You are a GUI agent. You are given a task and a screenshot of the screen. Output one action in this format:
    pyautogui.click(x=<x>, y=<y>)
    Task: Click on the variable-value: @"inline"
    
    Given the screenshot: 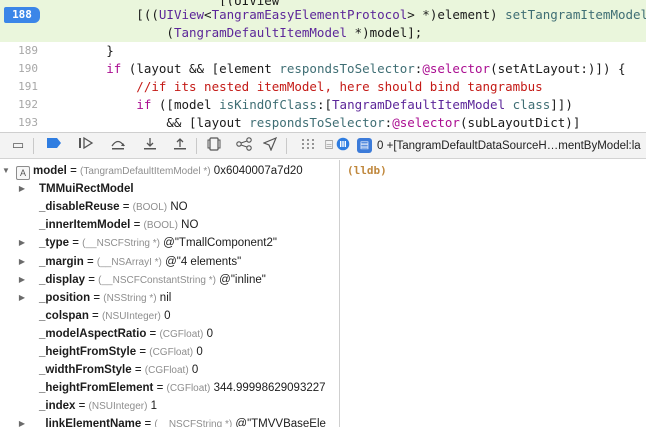 What is the action you would take?
    pyautogui.click(x=242, y=279)
    